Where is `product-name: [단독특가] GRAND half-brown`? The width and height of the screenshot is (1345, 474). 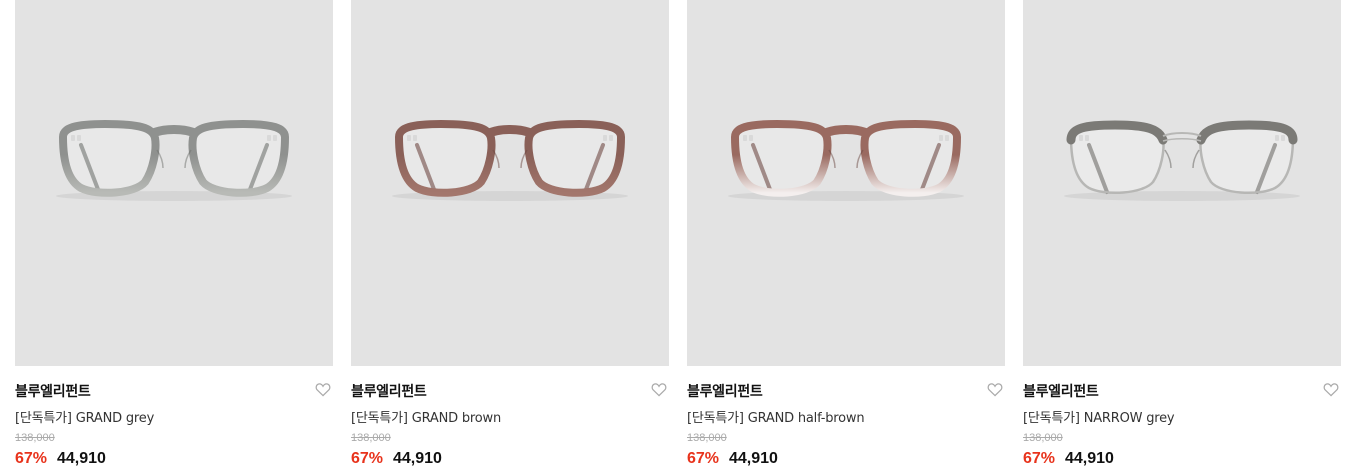
product-name: [단독특가] GRAND half-brown is located at coordinates (776, 416).